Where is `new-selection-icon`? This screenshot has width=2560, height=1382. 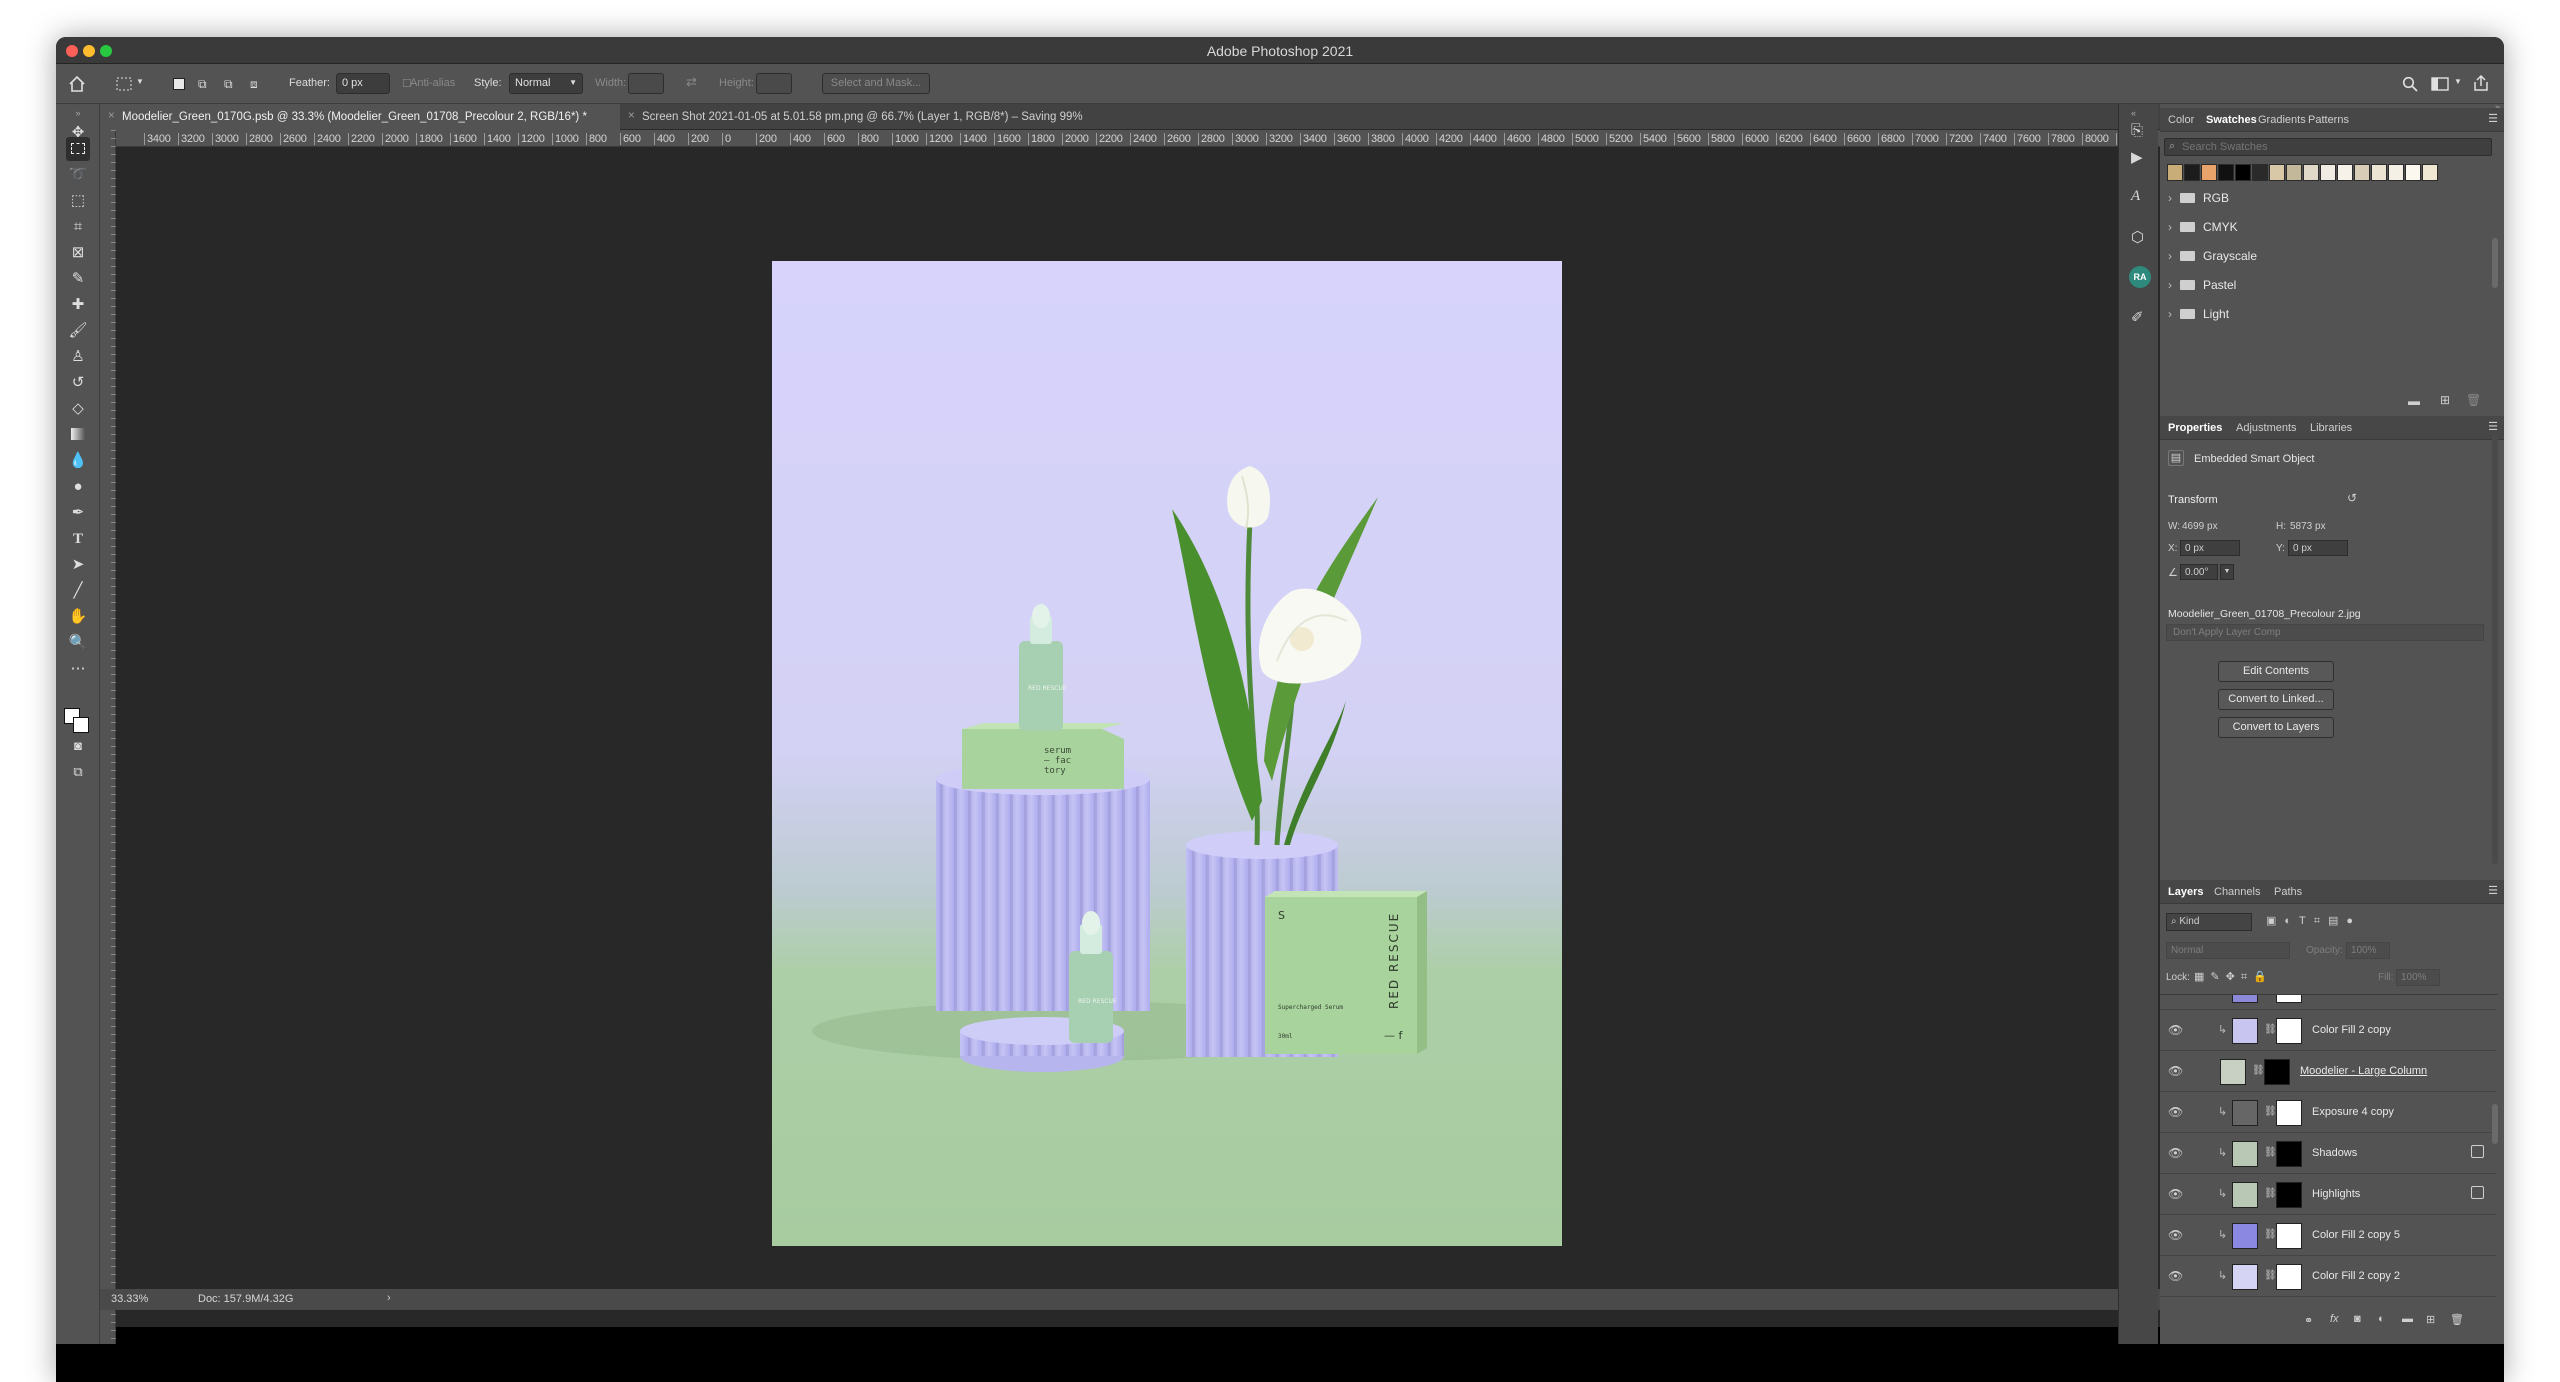
new-selection-icon is located at coordinates (179, 84).